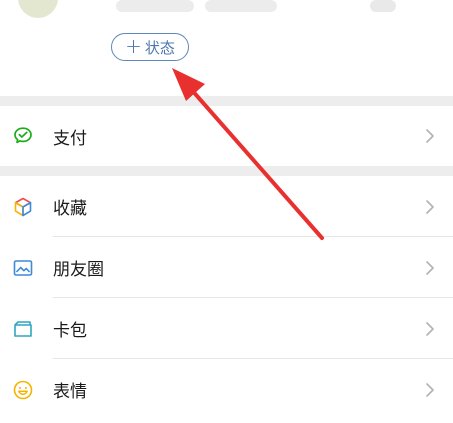  Describe the element at coordinates (23, 135) in the screenshot. I see `wechat-pay-icon` at that location.